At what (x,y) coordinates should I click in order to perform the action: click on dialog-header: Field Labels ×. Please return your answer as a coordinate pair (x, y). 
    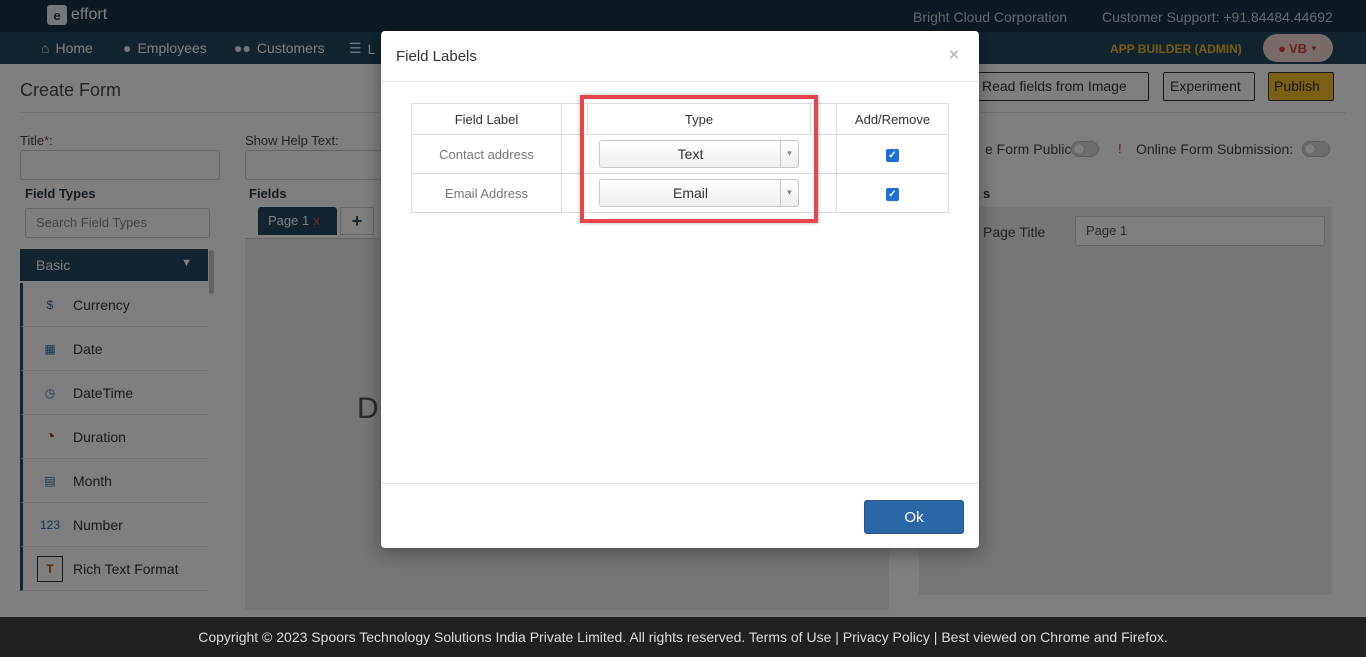
    Looking at the image, I should click on (680, 56).